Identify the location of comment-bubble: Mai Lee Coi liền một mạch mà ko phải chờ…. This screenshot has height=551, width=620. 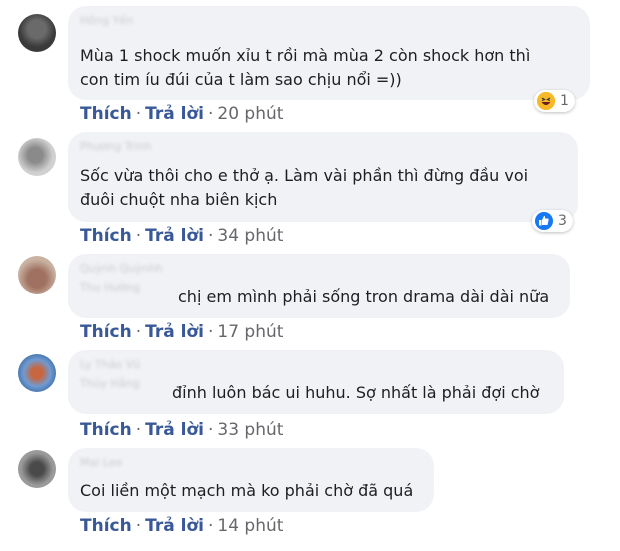
(251, 480).